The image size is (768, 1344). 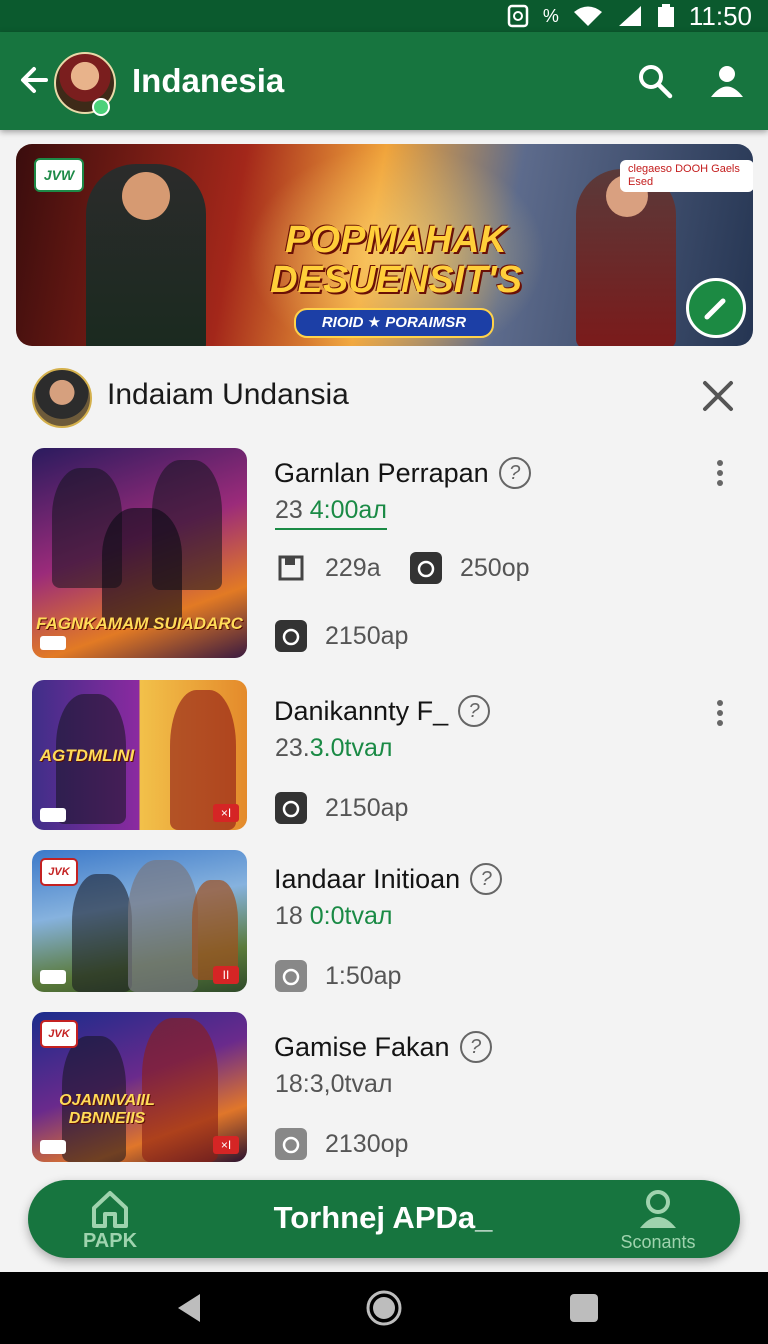 I want to click on back-arrow-icon, so click(x=34, y=80).